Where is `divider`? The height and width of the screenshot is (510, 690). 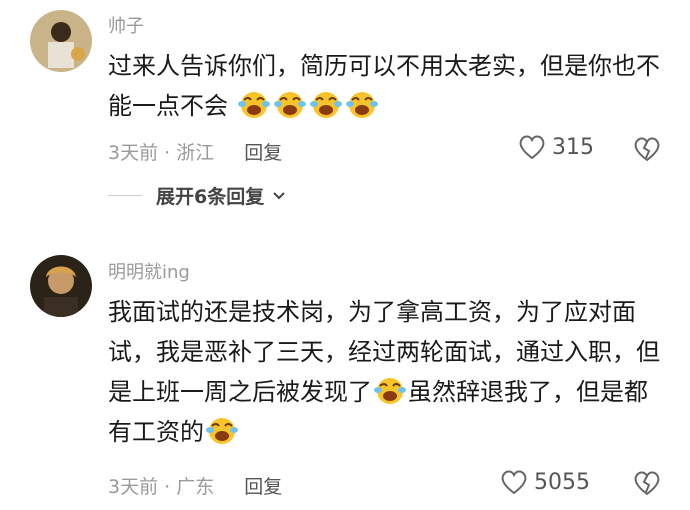 divider is located at coordinates (125, 195).